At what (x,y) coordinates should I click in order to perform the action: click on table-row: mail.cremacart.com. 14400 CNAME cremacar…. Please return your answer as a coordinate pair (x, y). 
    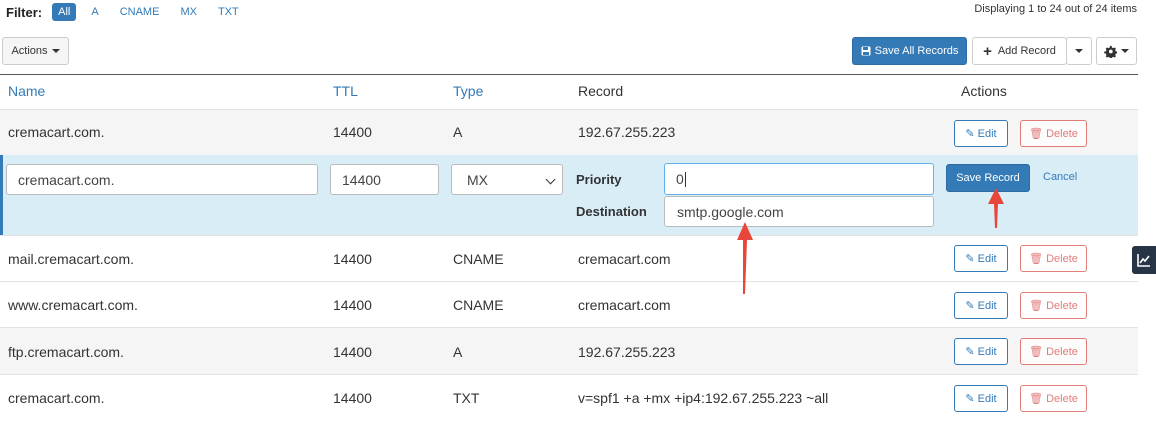
    Looking at the image, I should click on (569, 258).